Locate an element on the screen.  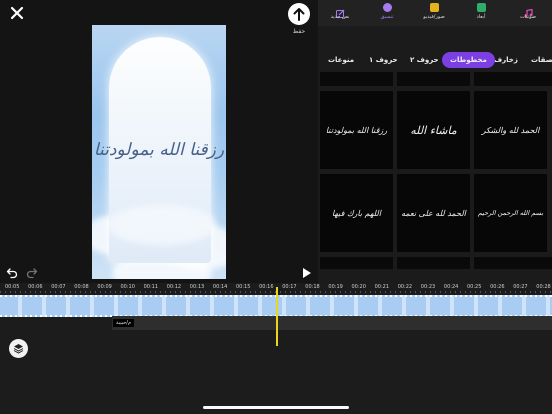
time-tick-label: 00:07 is located at coordinates (58, 287).